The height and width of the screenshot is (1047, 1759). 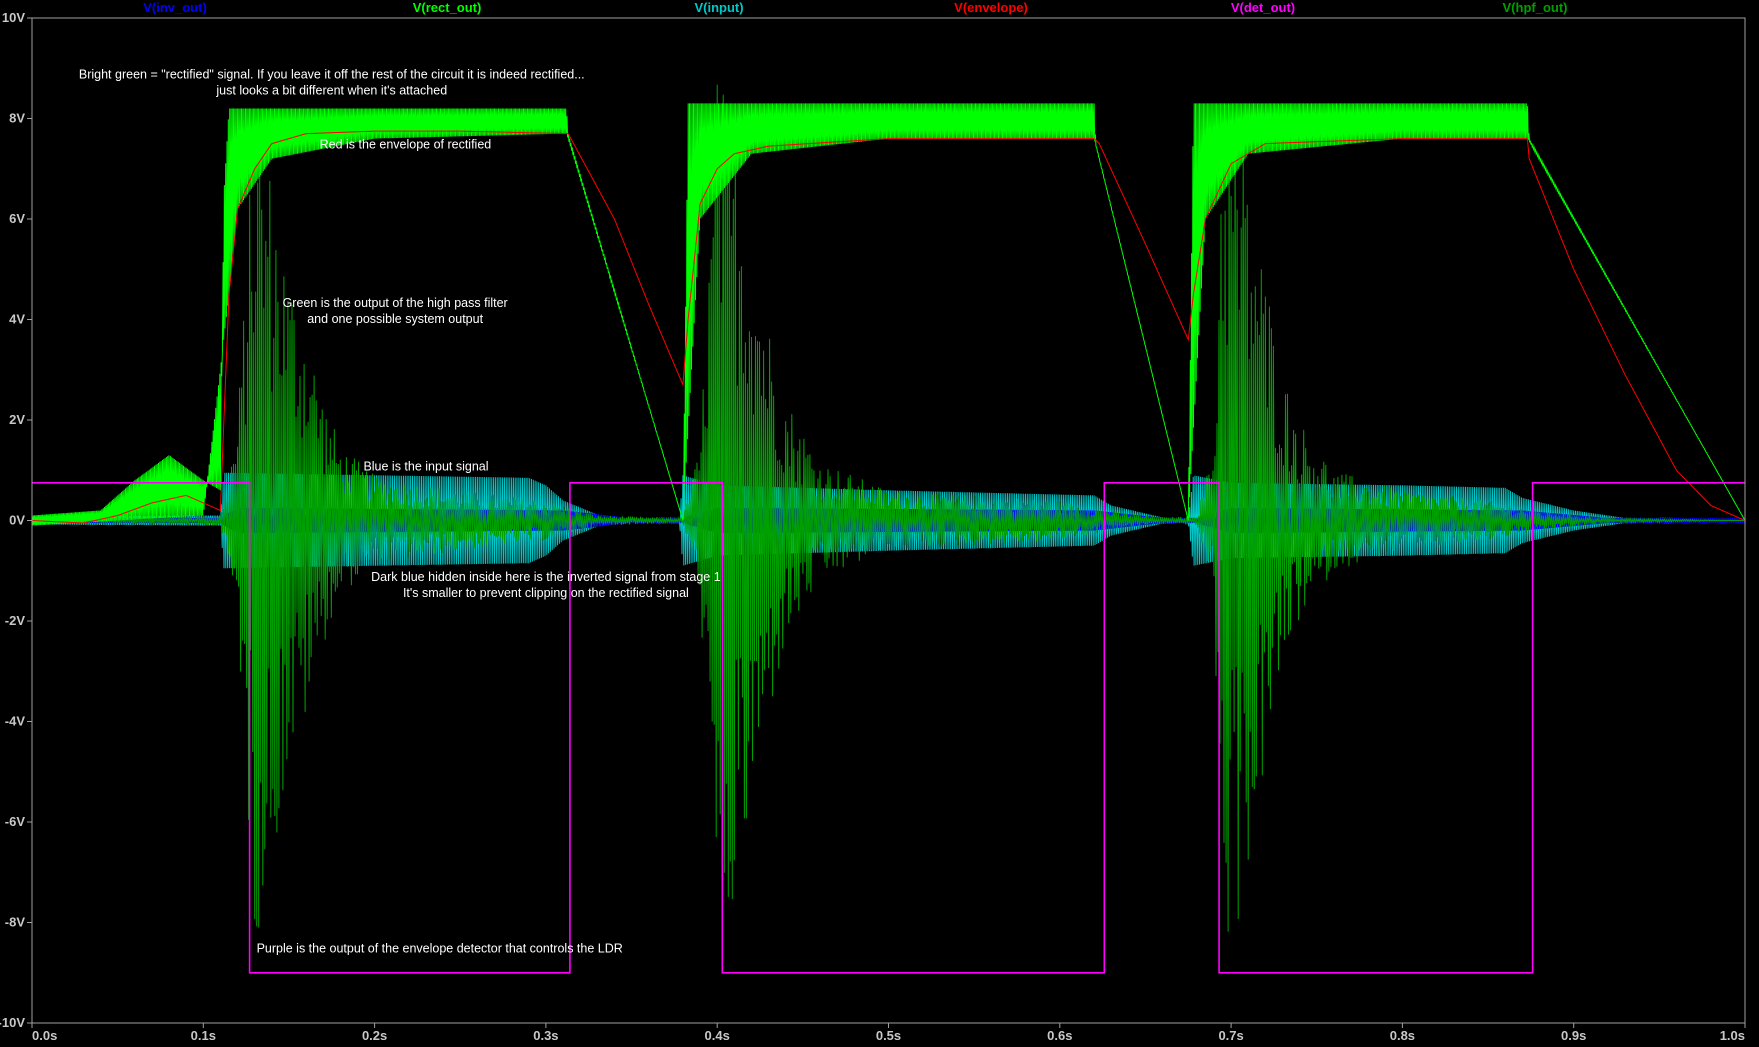 What do you see at coordinates (1059, 1035) in the screenshot?
I see `x-tick-label: 0.6s` at bounding box center [1059, 1035].